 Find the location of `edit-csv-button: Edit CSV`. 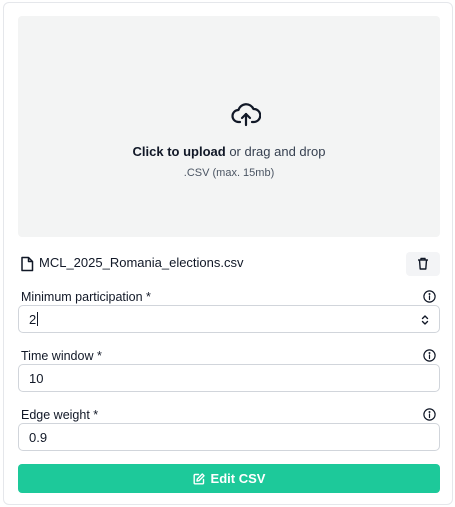

edit-csv-button: Edit CSV is located at coordinates (229, 478).